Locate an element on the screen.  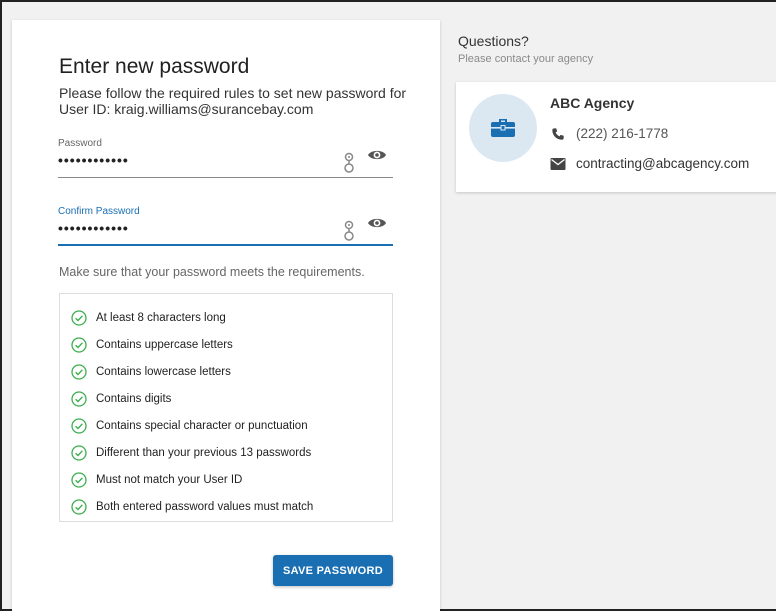
confirm-password-underline is located at coordinates (225, 245).